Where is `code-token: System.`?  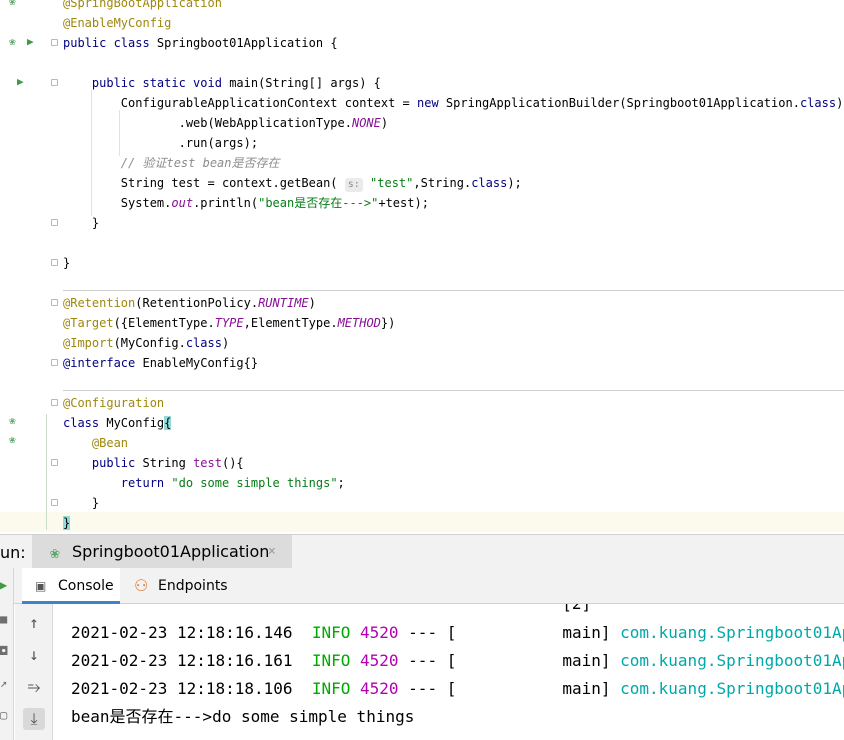
code-token: System. is located at coordinates (117, 203).